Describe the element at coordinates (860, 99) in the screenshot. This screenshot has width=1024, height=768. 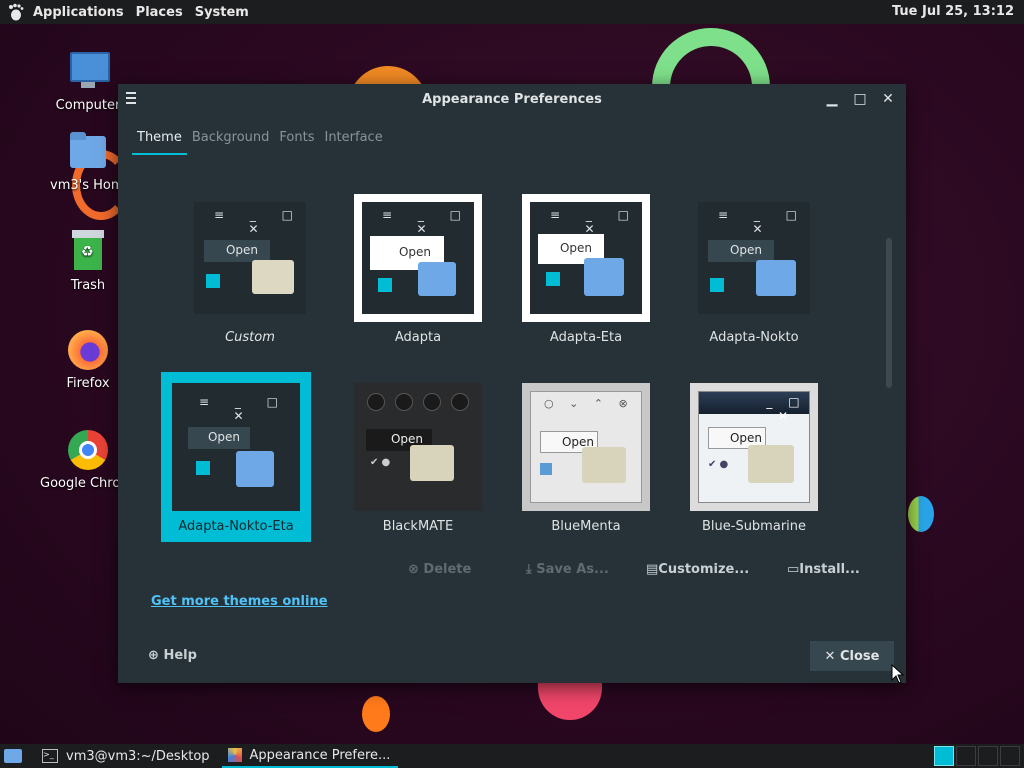
I see `maximize-icon: □` at that location.